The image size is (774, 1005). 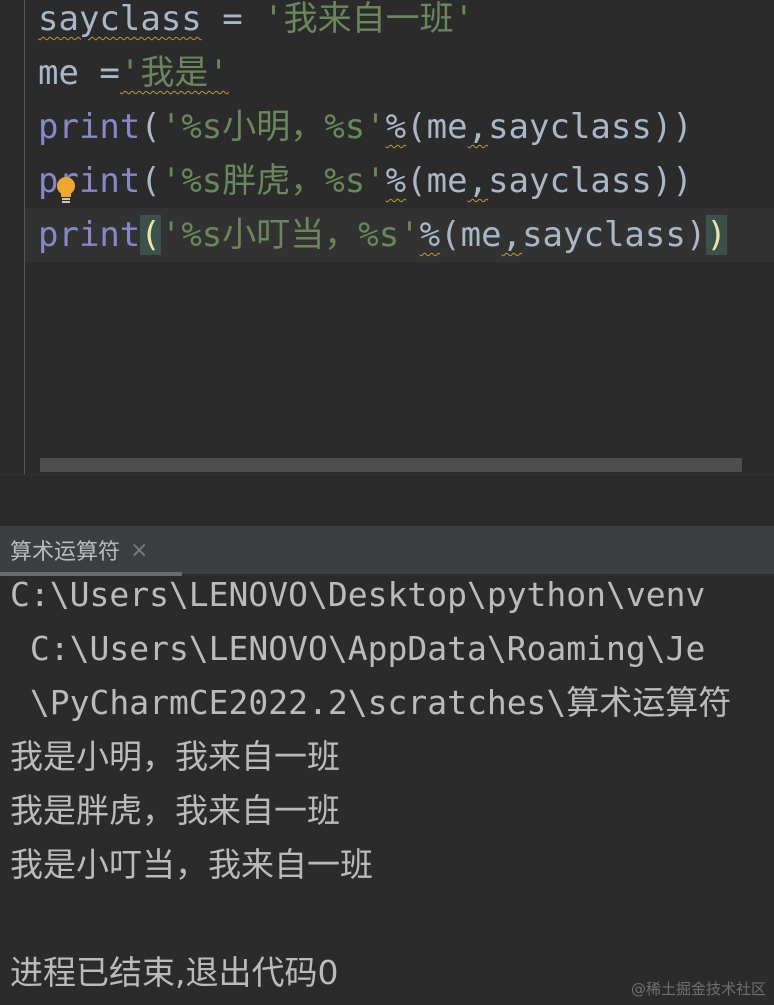 I want to click on code-line-4: print('%s胖虎，%s'%(me,sayclass)), so click(x=365, y=181).